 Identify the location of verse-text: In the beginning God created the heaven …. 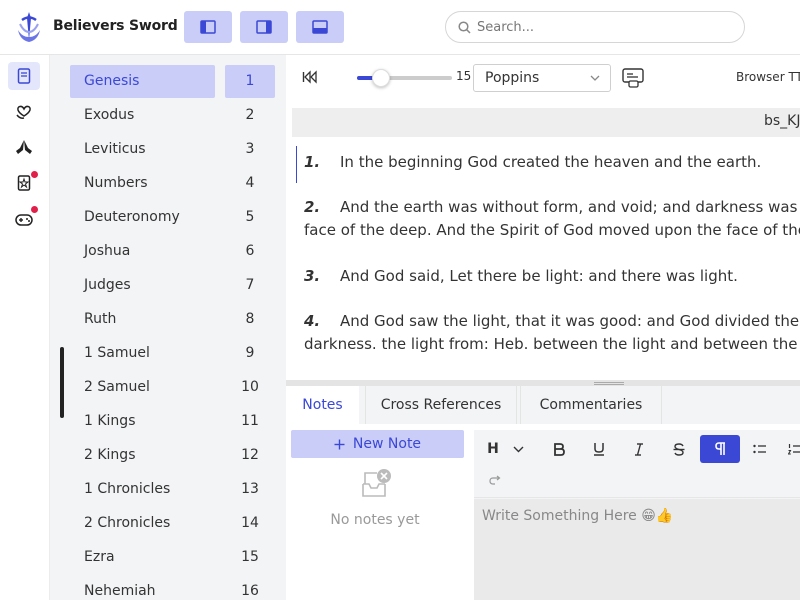
(551, 162).